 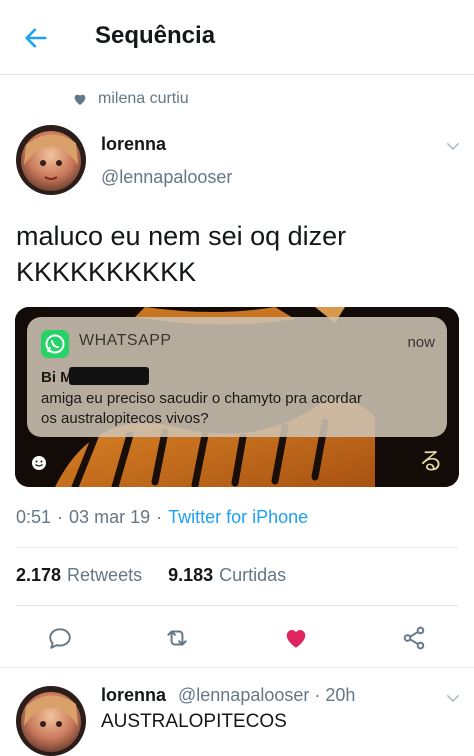 I want to click on share-icon, so click(x=414, y=638).